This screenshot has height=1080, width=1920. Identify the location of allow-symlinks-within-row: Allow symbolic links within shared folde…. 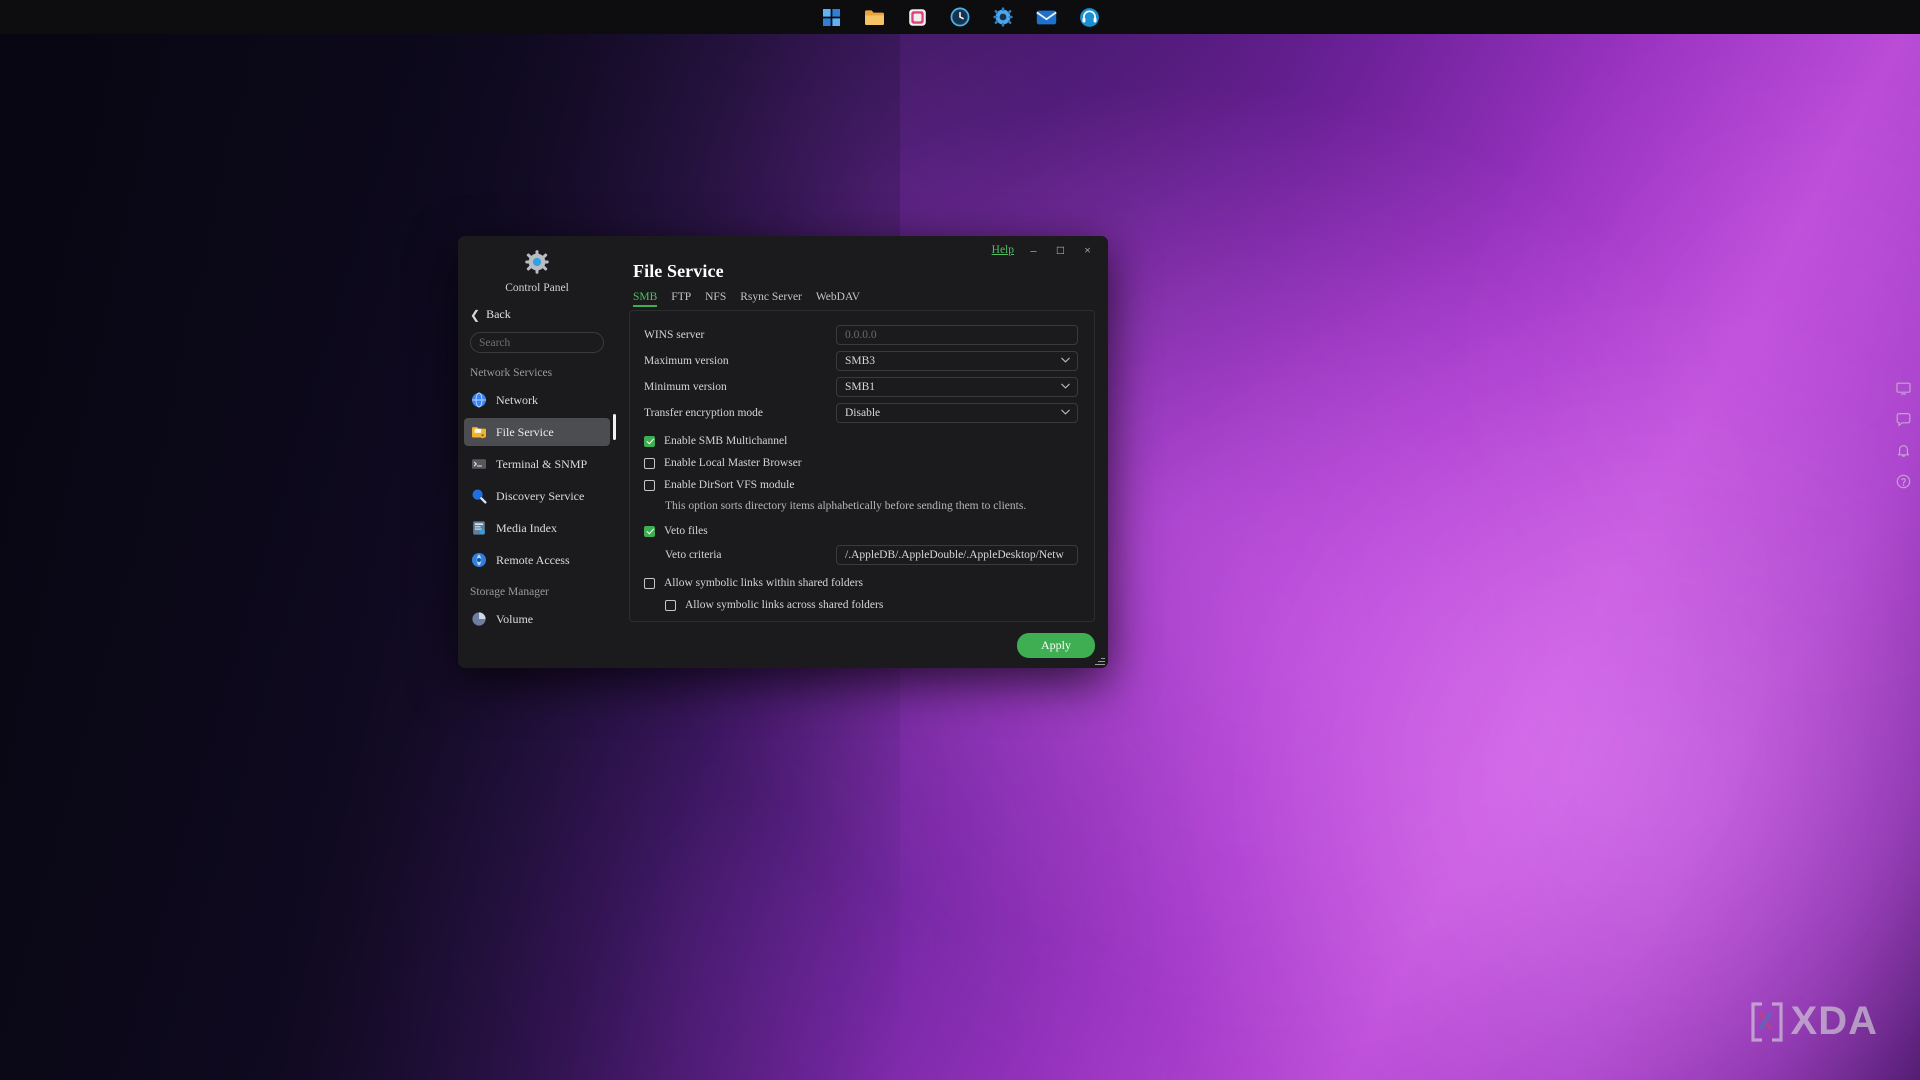
(862, 583).